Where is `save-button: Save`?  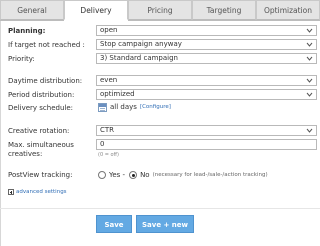
save-button: Save is located at coordinates (114, 224).